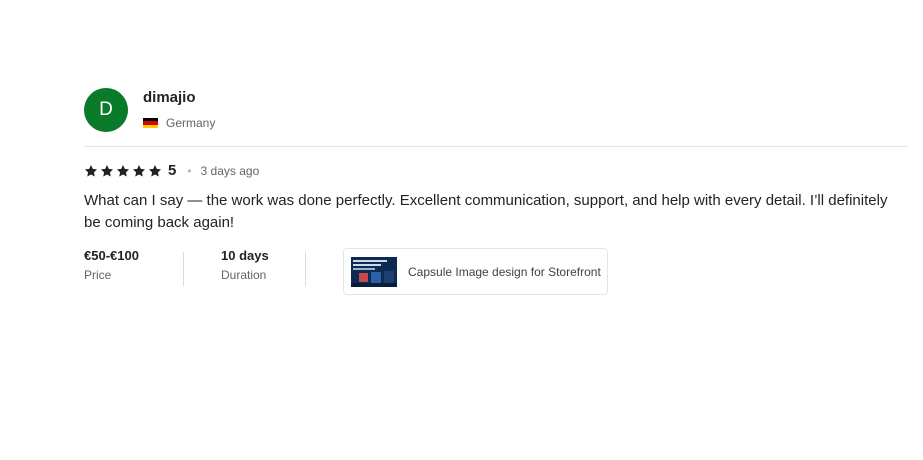  What do you see at coordinates (263, 265) in the screenshot?
I see `duration-block: 10 days Duration` at bounding box center [263, 265].